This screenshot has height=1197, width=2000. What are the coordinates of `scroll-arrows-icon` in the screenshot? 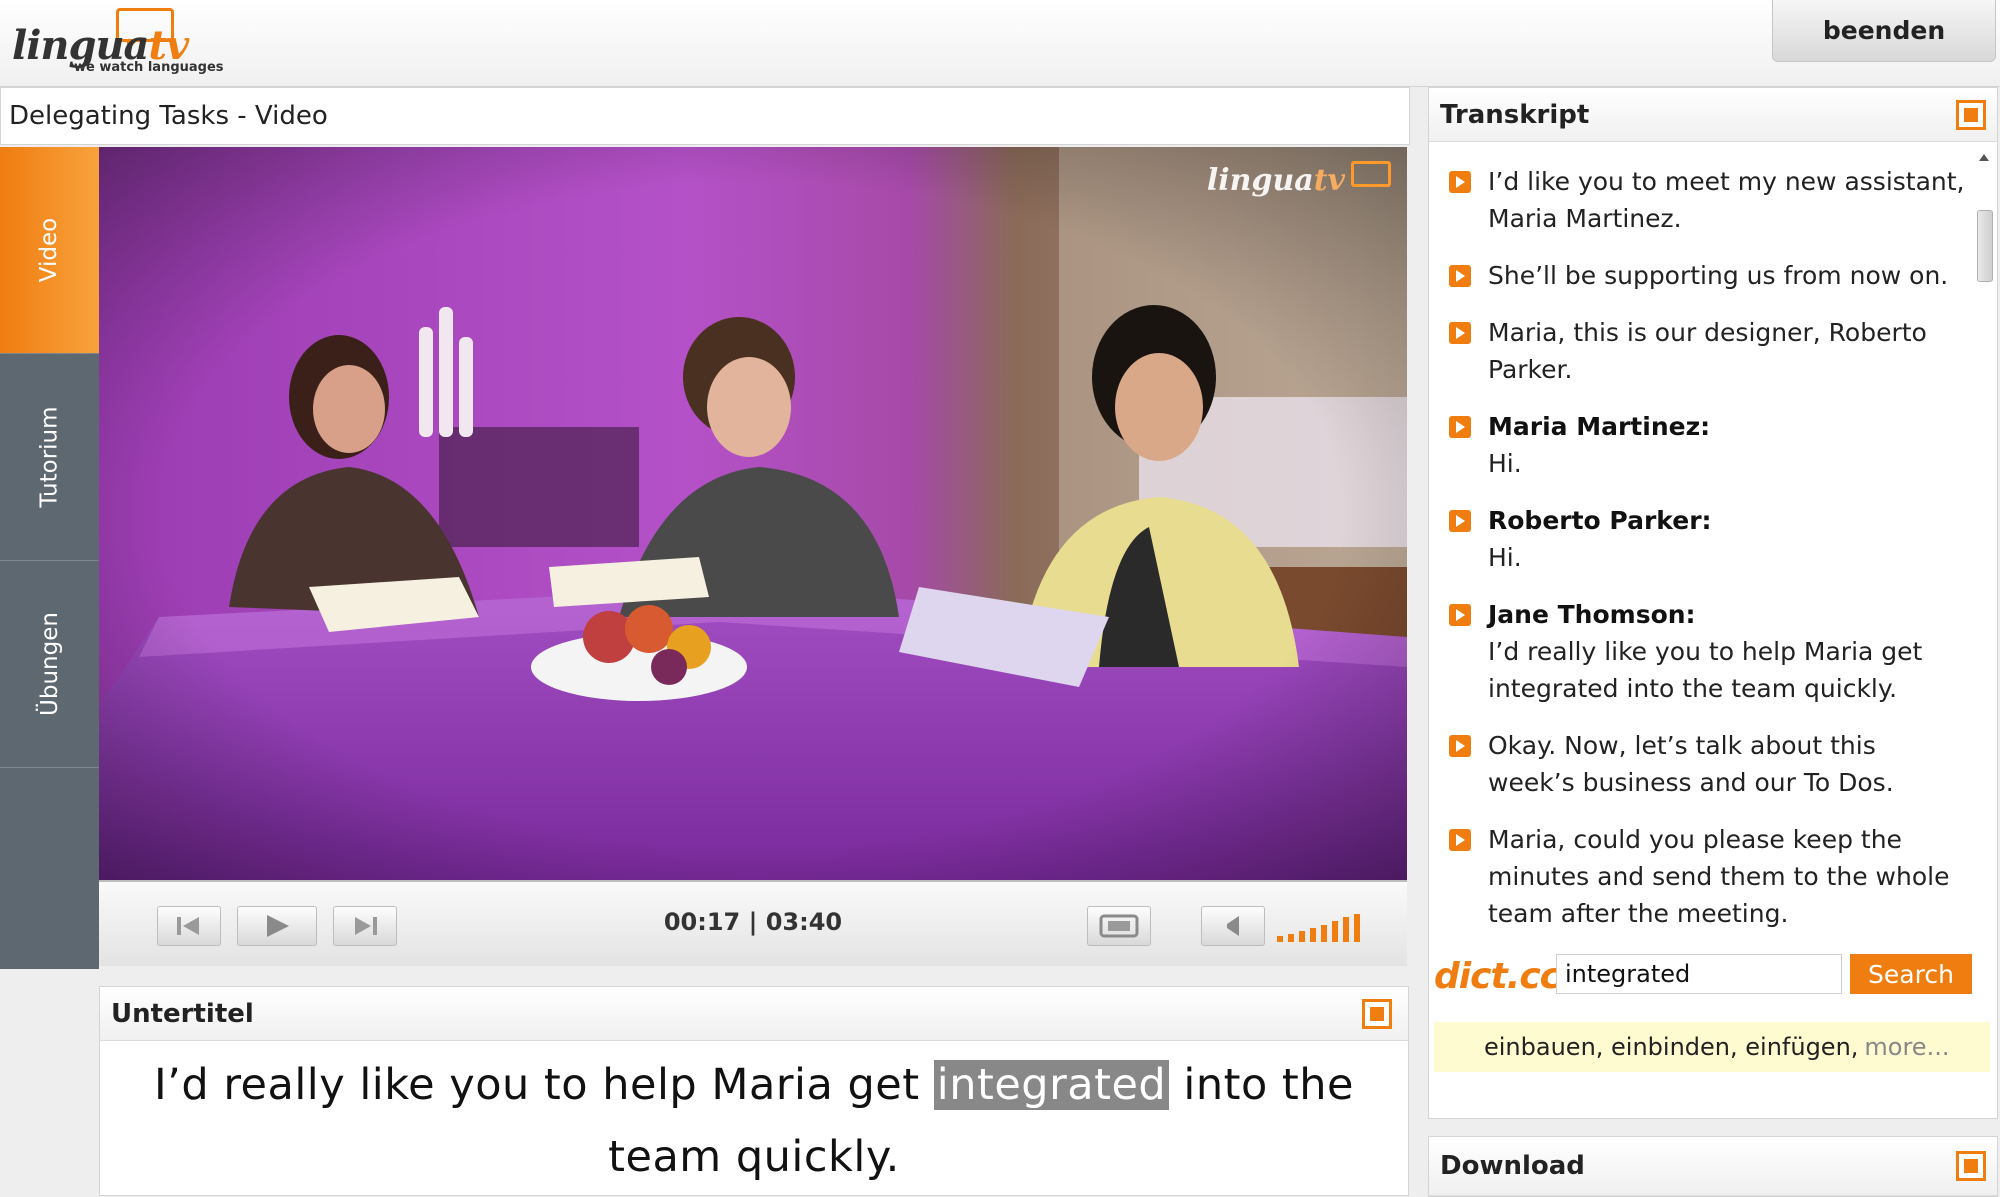 It's located at (1984, 592).